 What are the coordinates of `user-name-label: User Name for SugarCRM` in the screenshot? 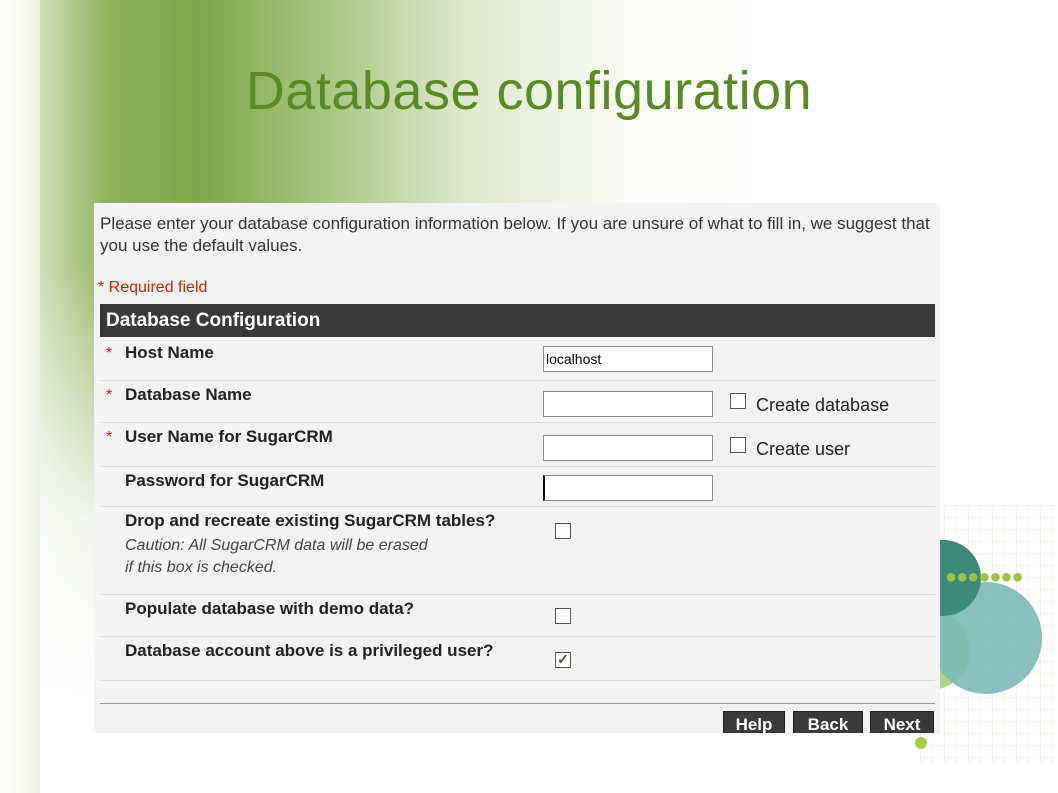 It's located at (229, 436).